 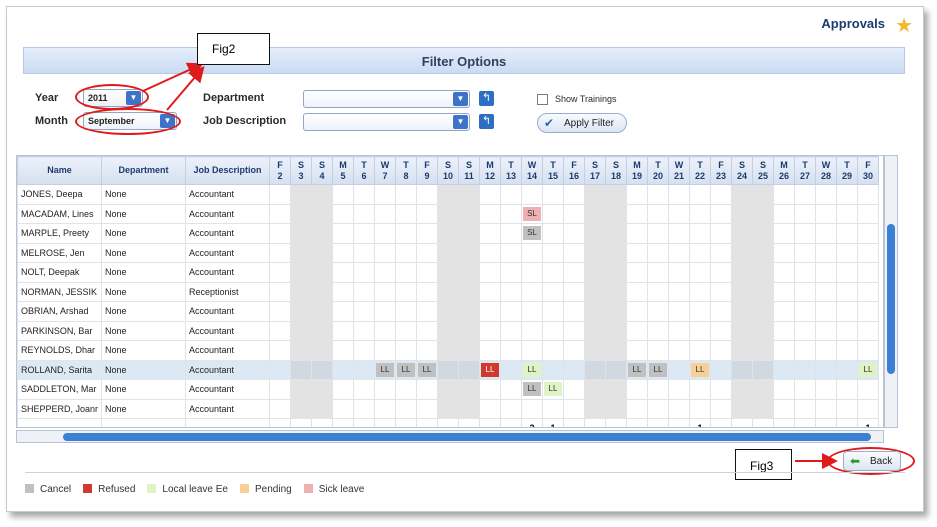 What do you see at coordinates (448, 272) in the screenshot?
I see `employee-row: NOLT, Deepak None Accountant` at bounding box center [448, 272].